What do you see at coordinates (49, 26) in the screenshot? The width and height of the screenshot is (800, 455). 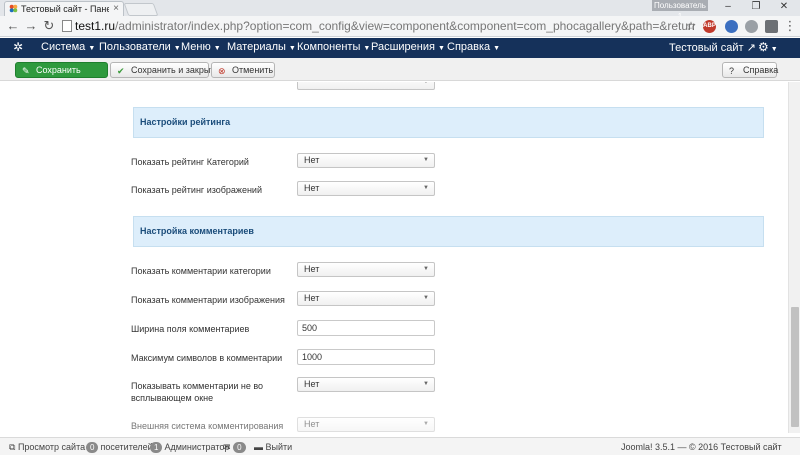 I see `reload-icon: ↻` at bounding box center [49, 26].